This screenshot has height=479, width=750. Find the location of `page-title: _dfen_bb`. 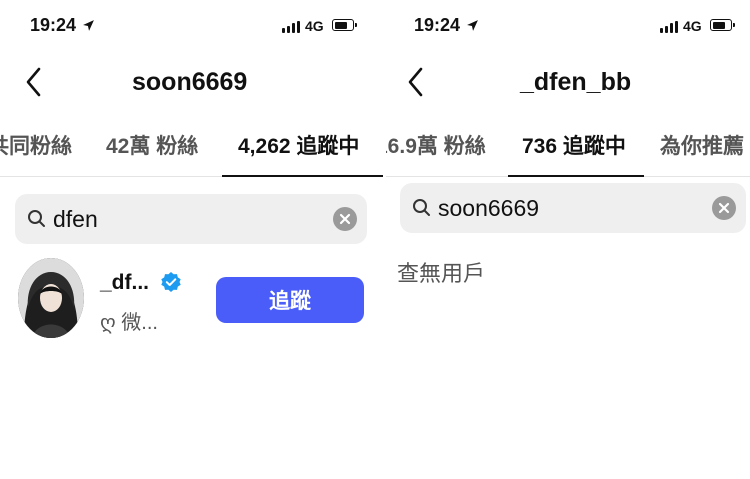

page-title: _dfen_bb is located at coordinates (576, 82).